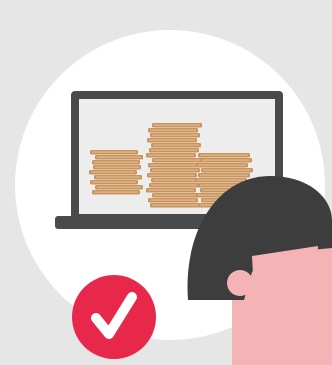  I want to click on checkmark-icon, so click(114, 317).